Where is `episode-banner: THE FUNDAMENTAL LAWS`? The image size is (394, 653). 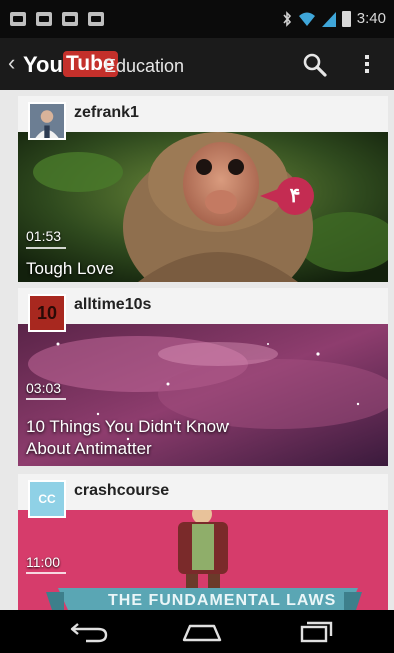
episode-banner: THE FUNDAMENTAL LAWS is located at coordinates (222, 600).